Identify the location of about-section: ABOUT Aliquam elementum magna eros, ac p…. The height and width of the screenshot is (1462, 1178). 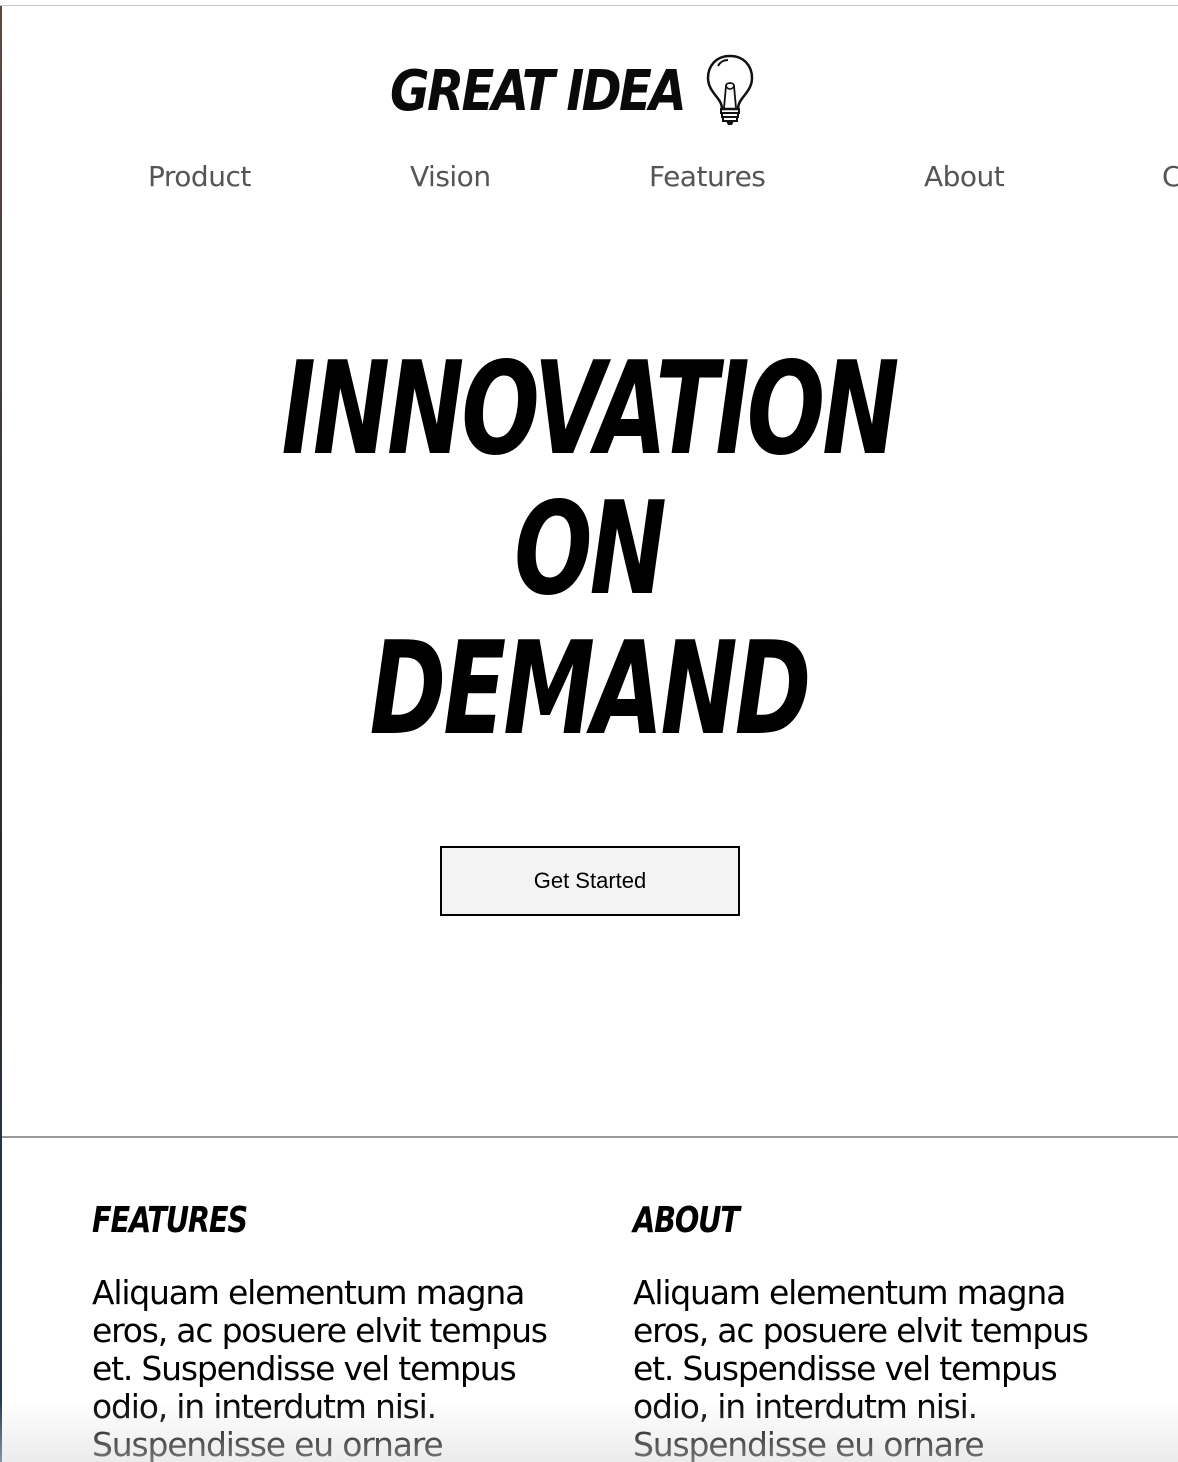
(868, 1330).